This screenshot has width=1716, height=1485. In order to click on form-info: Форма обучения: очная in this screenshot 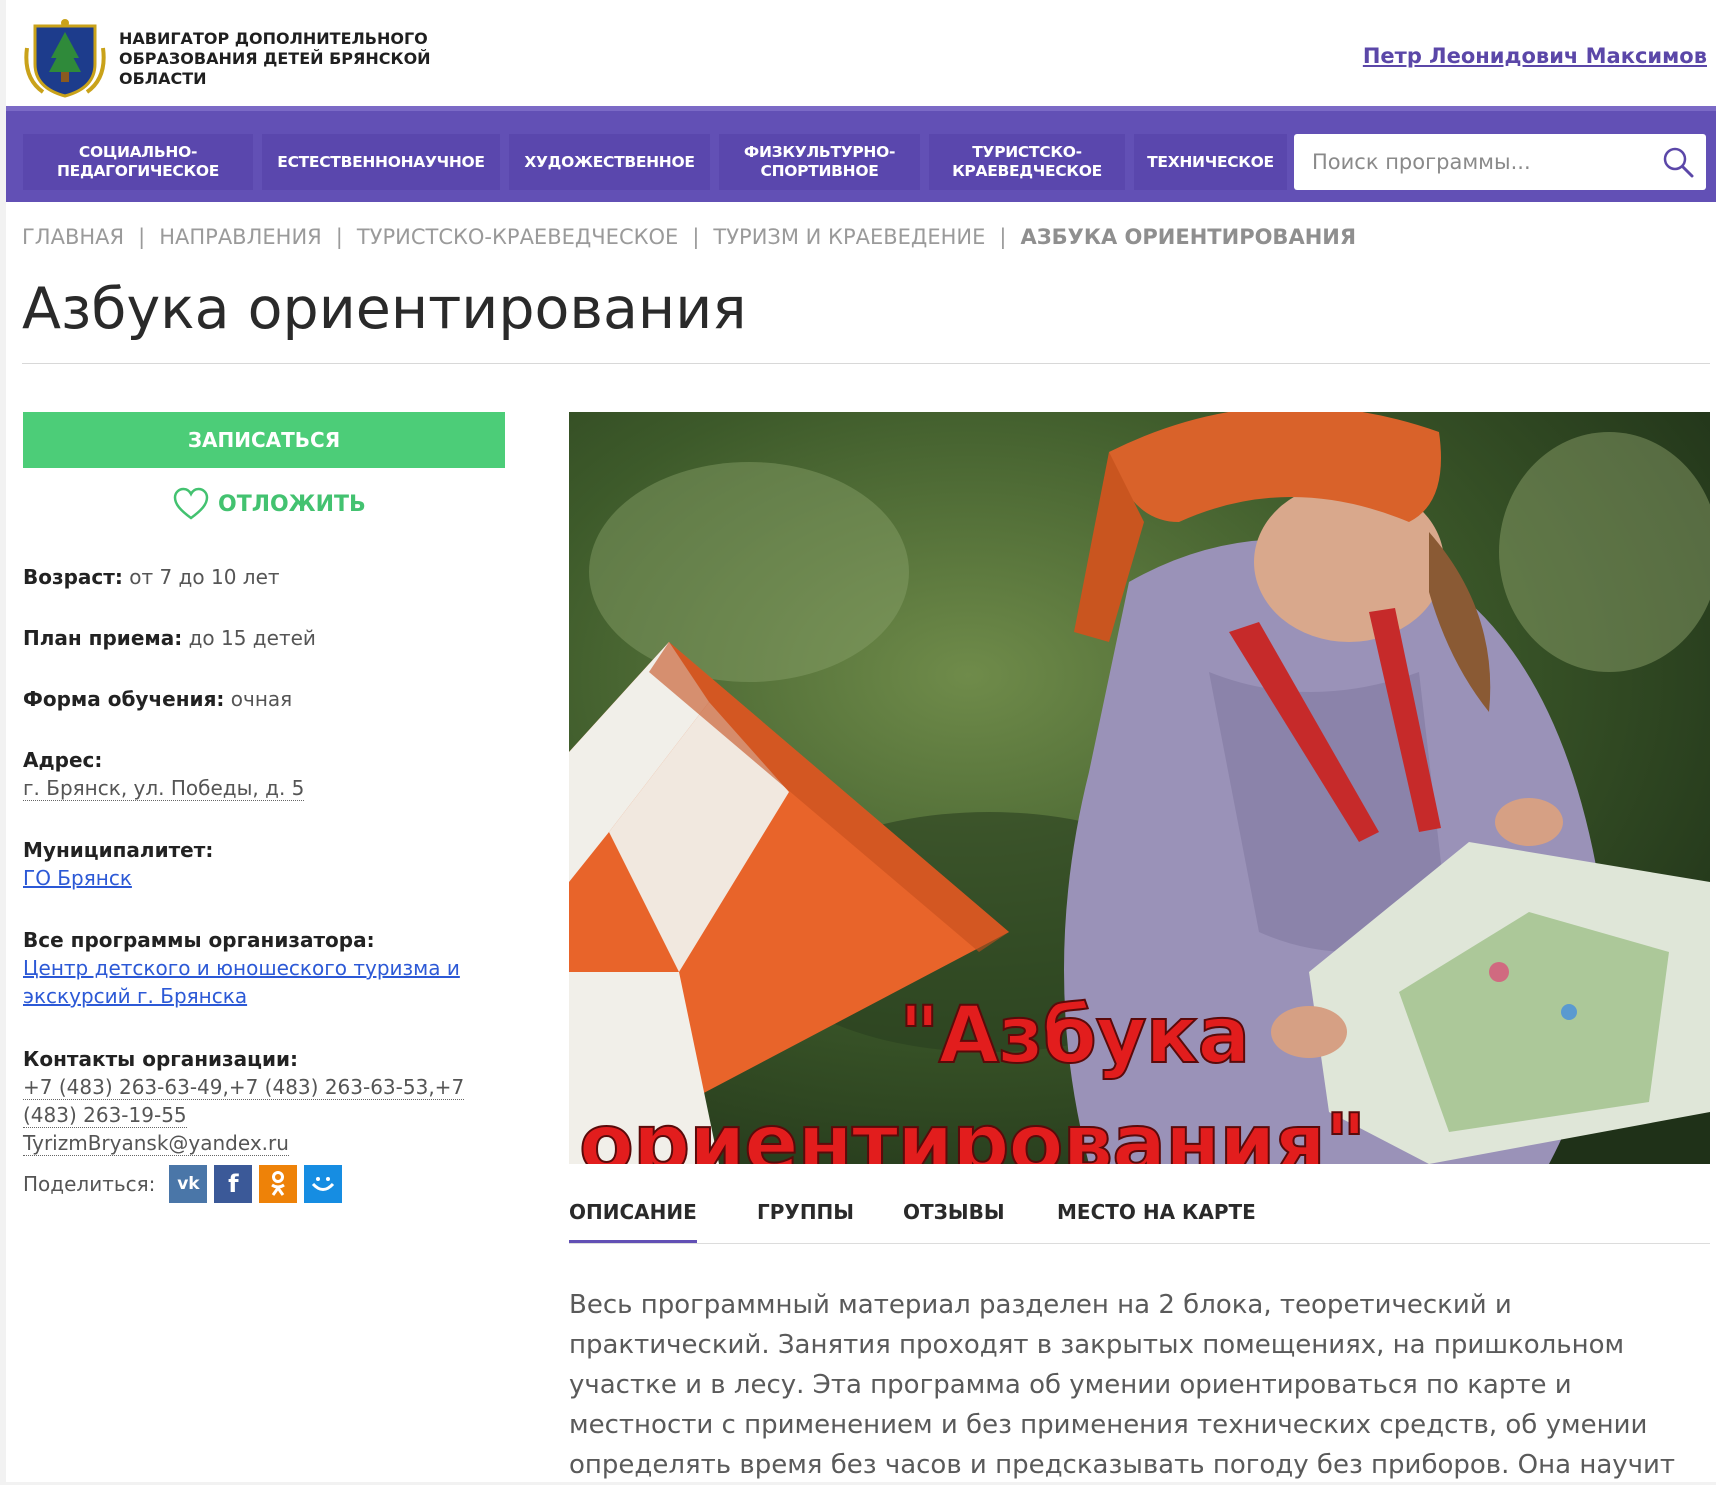, I will do `click(268, 699)`.